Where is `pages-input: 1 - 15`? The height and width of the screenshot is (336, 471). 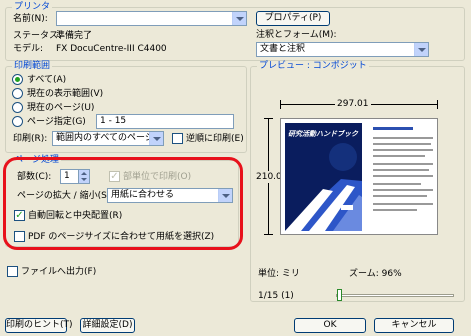
pages-input: 1 - 15 is located at coordinates (165, 121).